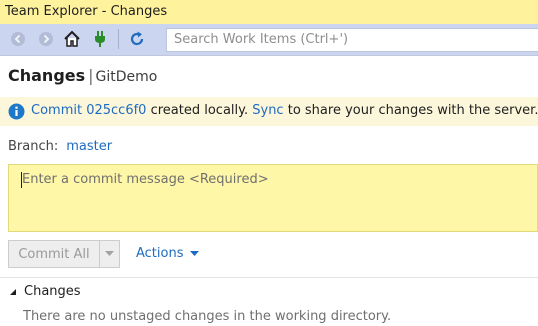 The image size is (538, 326). I want to click on changes-section-header: Changes, so click(44, 291).